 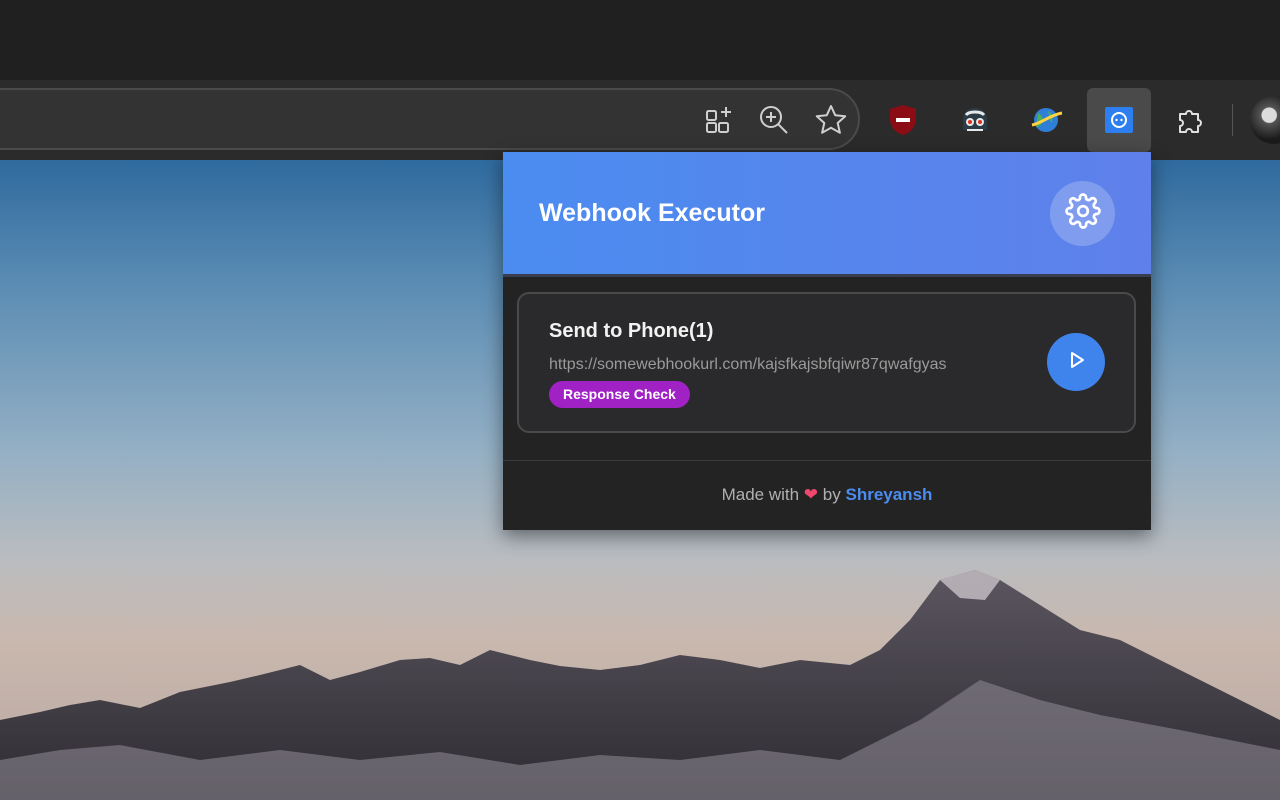 What do you see at coordinates (831, 120) in the screenshot?
I see `favorite-star-icon` at bounding box center [831, 120].